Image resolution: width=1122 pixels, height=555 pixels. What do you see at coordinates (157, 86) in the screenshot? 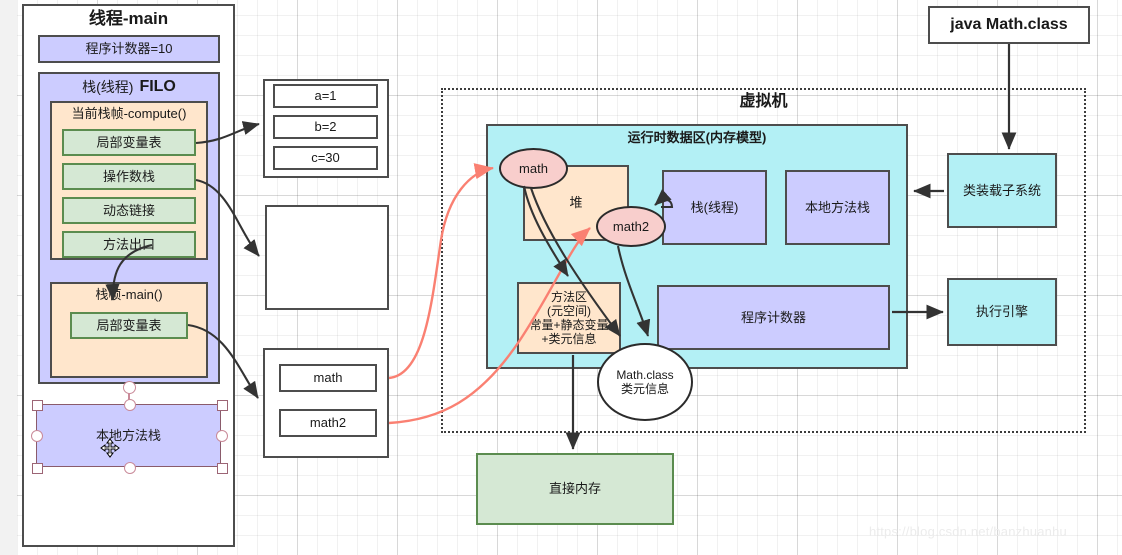
I see `stack-thread-title-filo: FILO` at bounding box center [157, 86].